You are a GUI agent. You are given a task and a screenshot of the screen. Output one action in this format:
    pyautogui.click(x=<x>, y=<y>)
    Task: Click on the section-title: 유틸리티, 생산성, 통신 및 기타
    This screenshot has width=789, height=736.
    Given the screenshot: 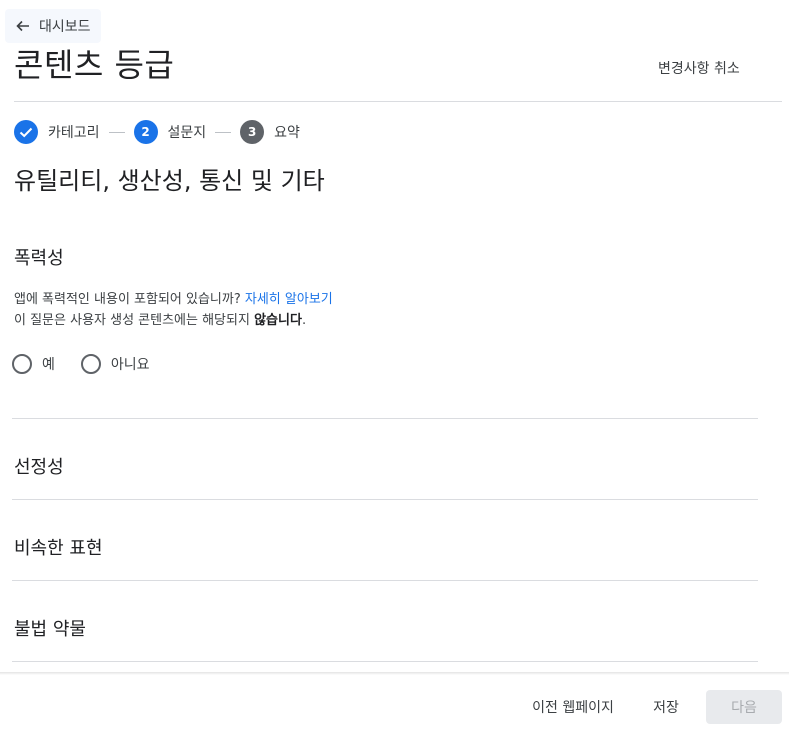 What is the action you would take?
    pyautogui.click(x=169, y=181)
    